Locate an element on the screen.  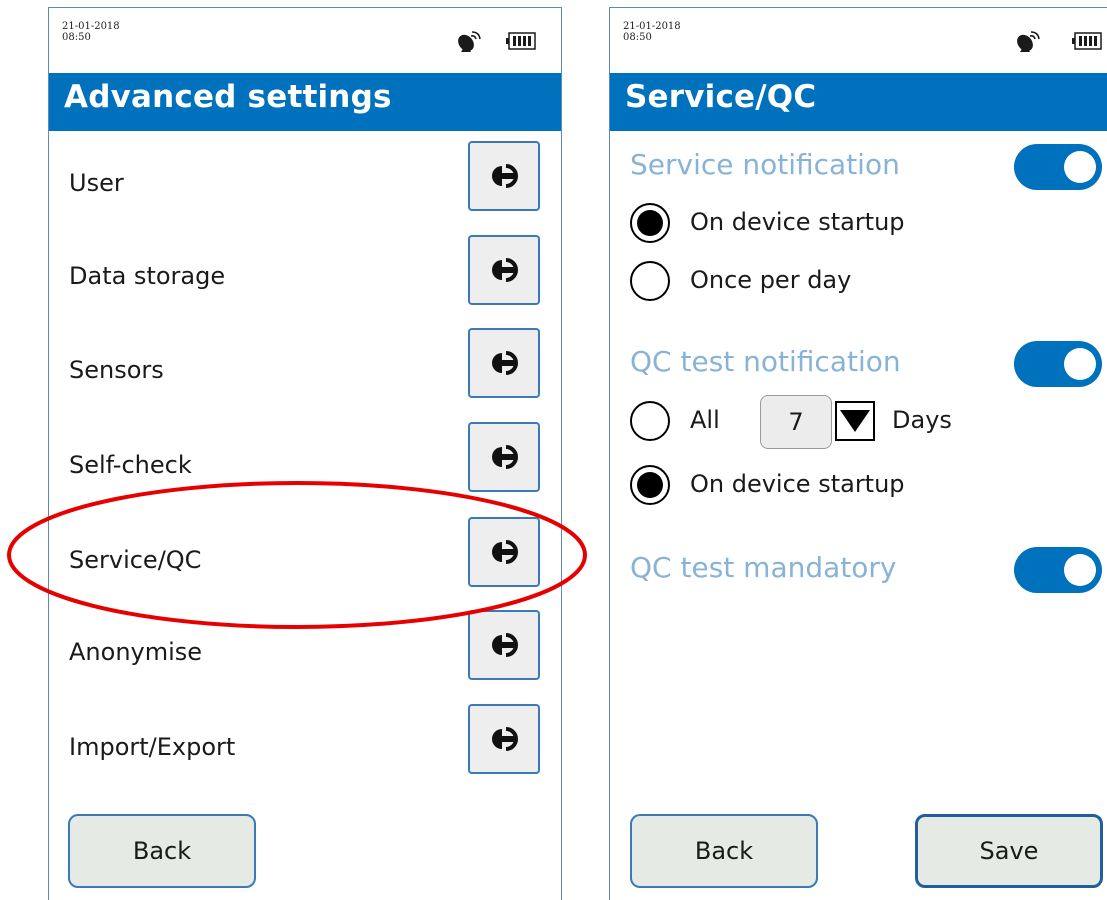
qc-test-notification-label: QC test notification is located at coordinates (765, 361).